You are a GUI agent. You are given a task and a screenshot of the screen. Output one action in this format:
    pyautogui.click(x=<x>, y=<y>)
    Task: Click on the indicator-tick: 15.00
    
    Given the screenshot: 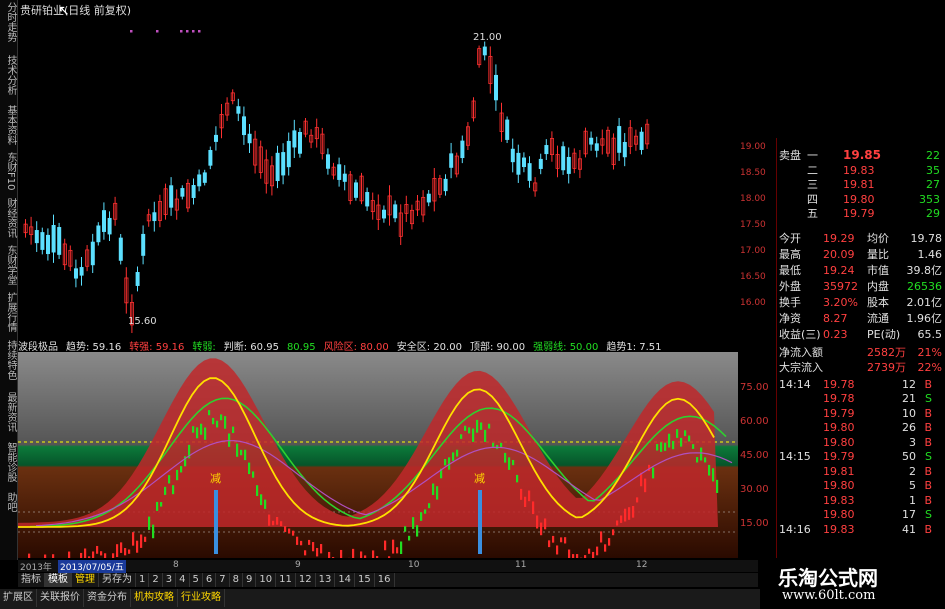 What is the action you would take?
    pyautogui.click(x=754, y=523)
    